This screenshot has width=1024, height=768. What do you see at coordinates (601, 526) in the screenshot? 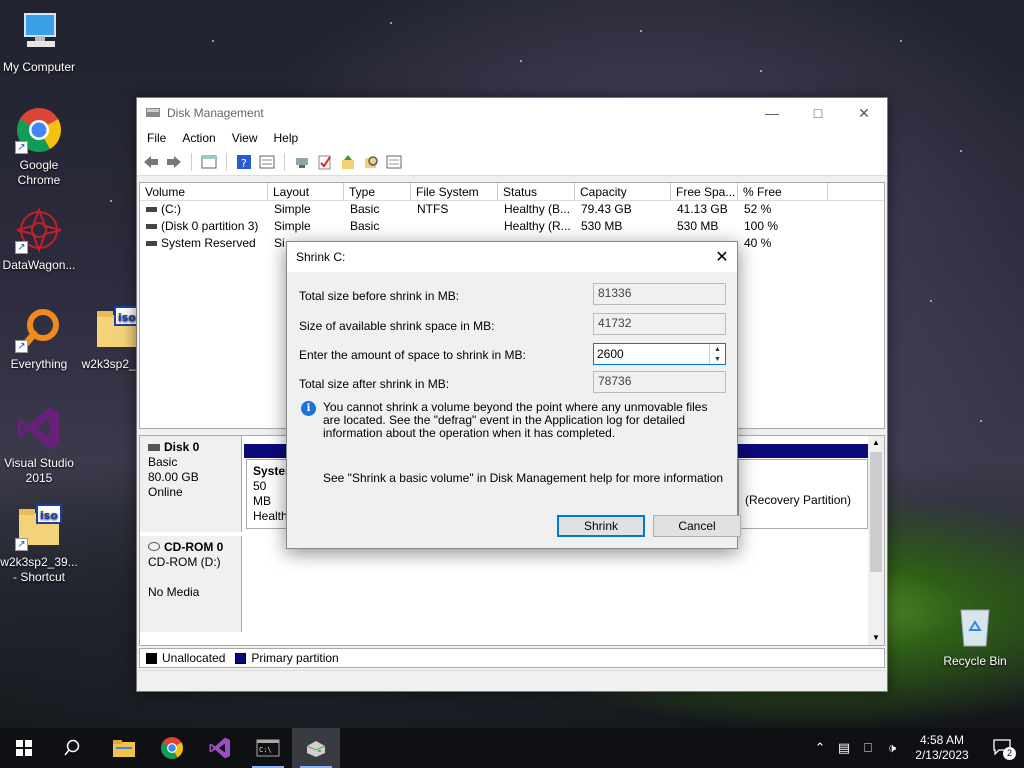
I see `shrink-button: Shrink` at bounding box center [601, 526].